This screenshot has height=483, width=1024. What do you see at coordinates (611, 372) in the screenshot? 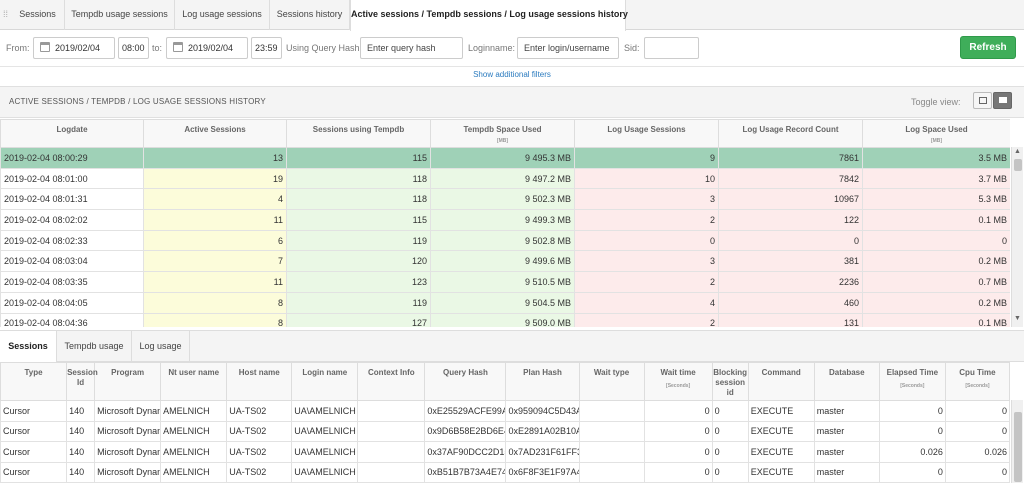
I see `column-header-label: Wait type` at bounding box center [611, 372].